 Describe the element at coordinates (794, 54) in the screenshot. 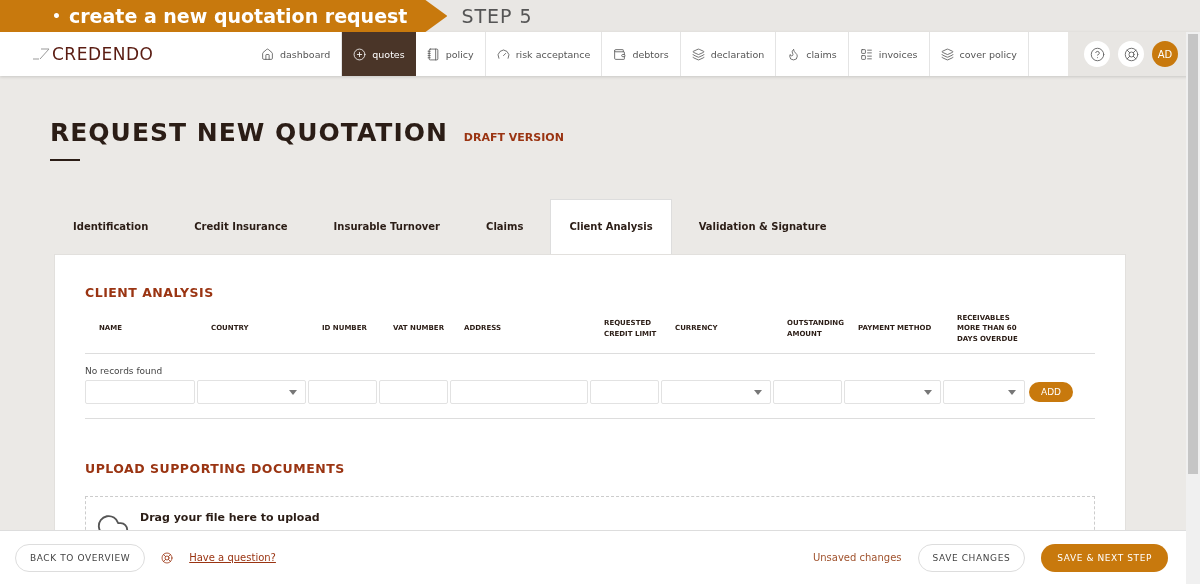

I see `flame-icon` at that location.